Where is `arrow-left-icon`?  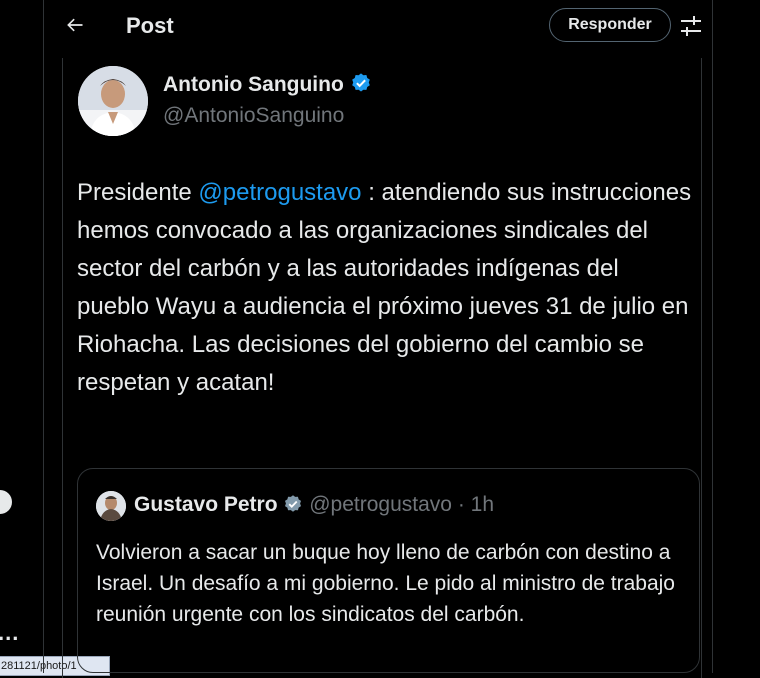 arrow-left-icon is located at coordinates (75, 25).